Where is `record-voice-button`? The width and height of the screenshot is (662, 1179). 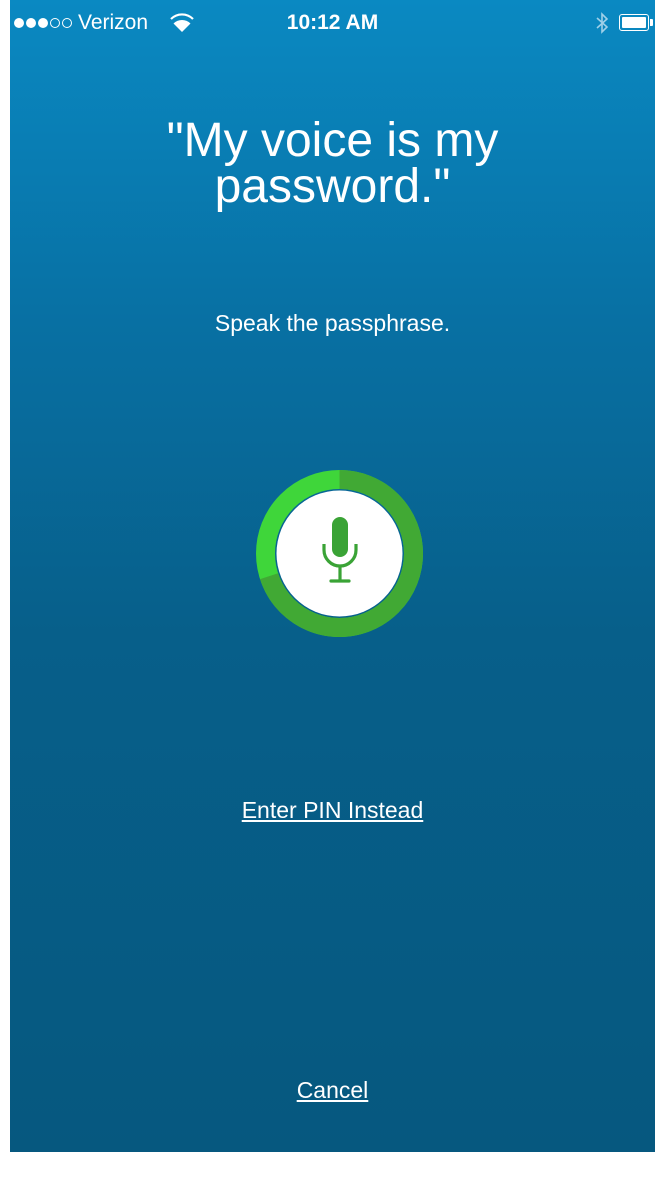 record-voice-button is located at coordinates (339, 553).